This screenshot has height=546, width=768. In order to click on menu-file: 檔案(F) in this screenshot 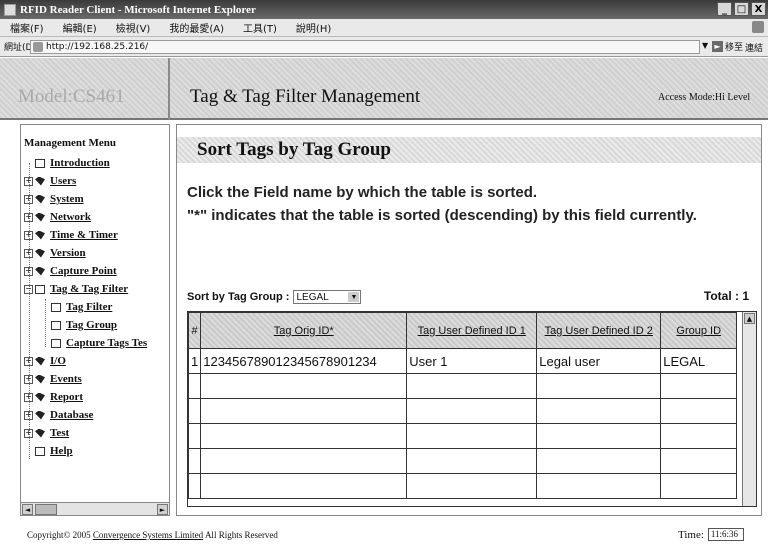, I will do `click(26, 27)`.